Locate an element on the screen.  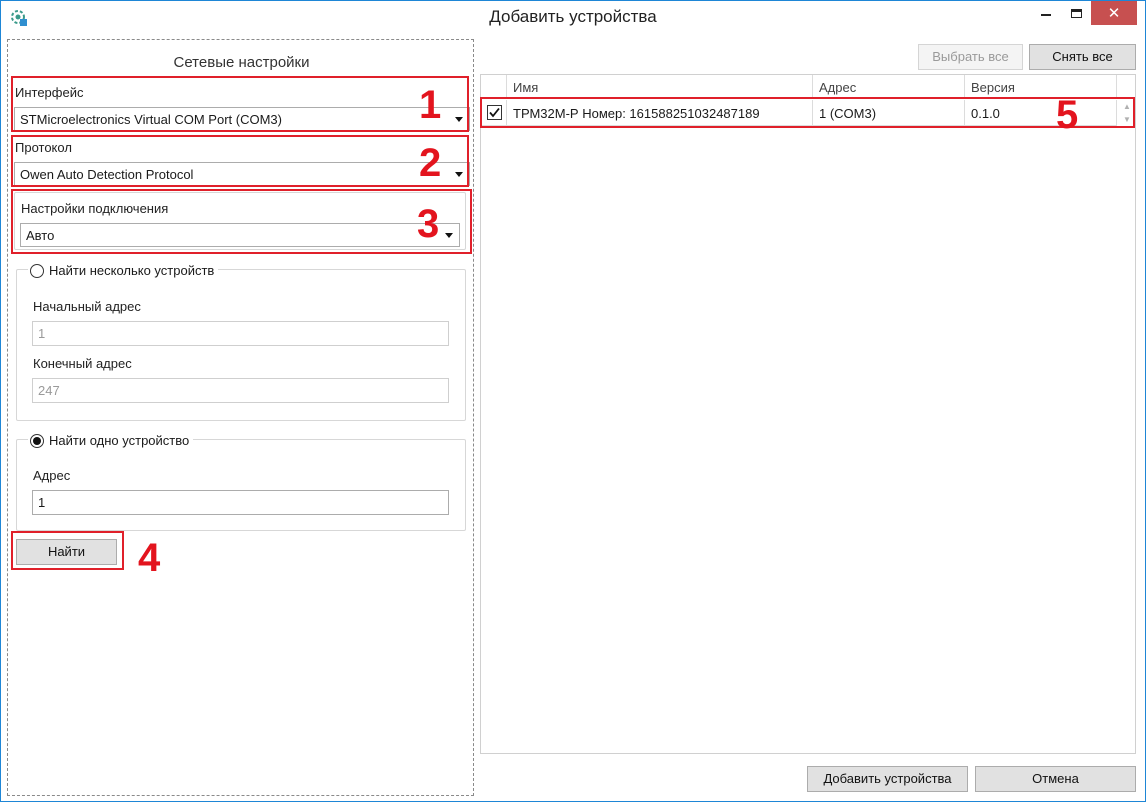
close-button: ✕ is located at coordinates (1114, 13).